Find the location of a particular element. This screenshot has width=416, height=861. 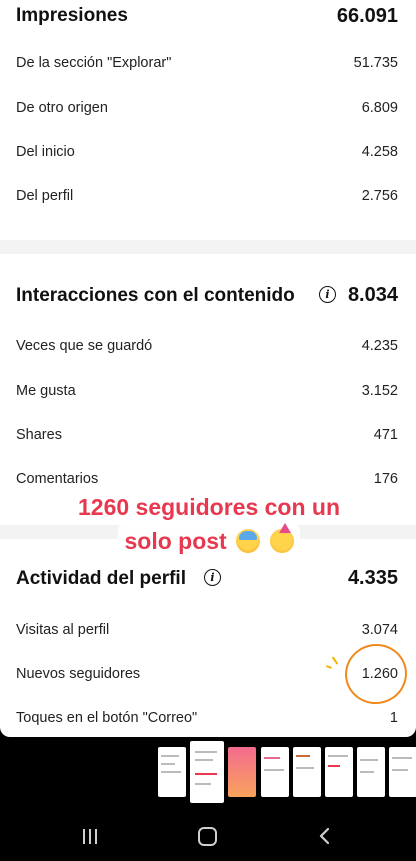

interactions-row-label: Me gusta is located at coordinates (46, 391).